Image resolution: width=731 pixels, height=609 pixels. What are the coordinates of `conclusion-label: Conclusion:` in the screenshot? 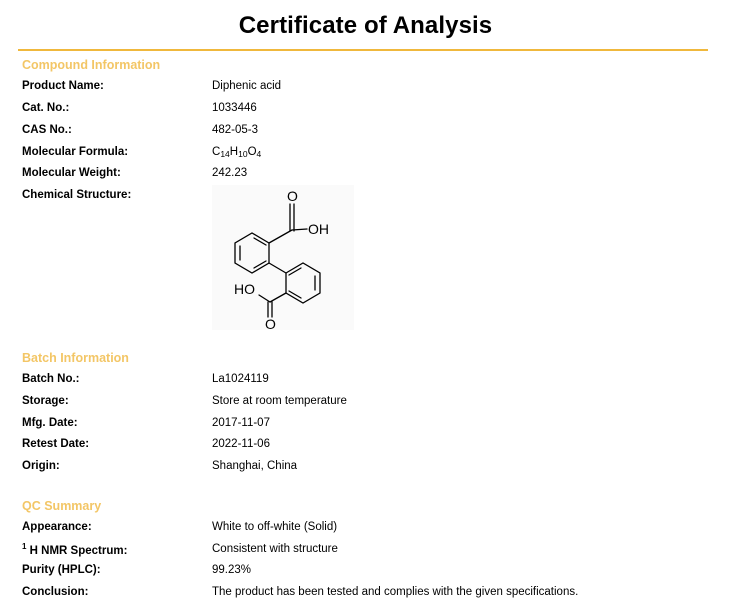 It's located at (55, 592).